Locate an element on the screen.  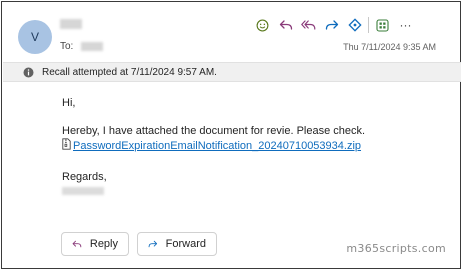
forward-button: Forward is located at coordinates (177, 244).